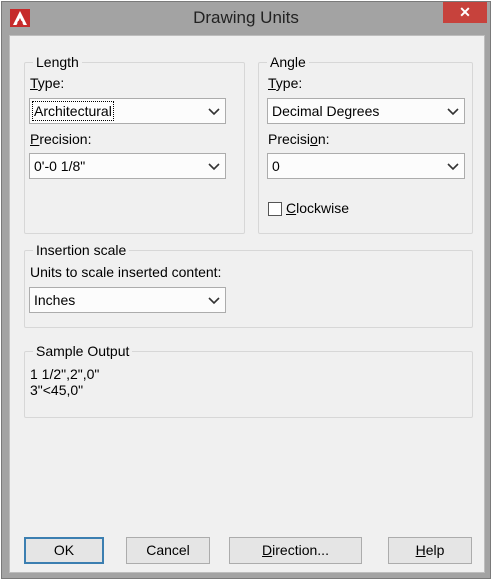 The width and height of the screenshot is (492, 580). I want to click on insertion-scale-legend: Insertion scale, so click(81, 250).